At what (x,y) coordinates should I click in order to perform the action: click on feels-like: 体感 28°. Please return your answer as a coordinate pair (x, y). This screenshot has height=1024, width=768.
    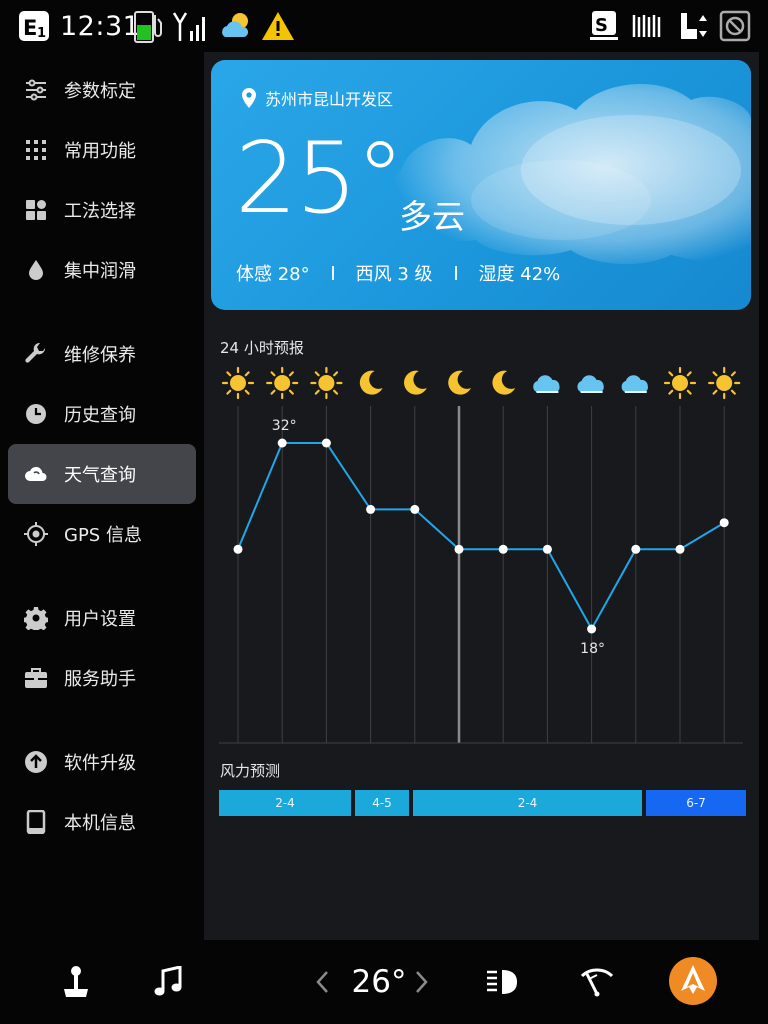
    Looking at the image, I should click on (273, 274).